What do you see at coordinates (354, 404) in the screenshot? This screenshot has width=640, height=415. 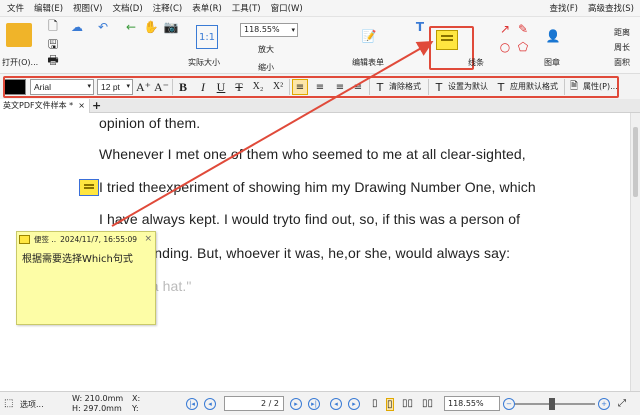 I see `forward-button: ▸` at bounding box center [354, 404].